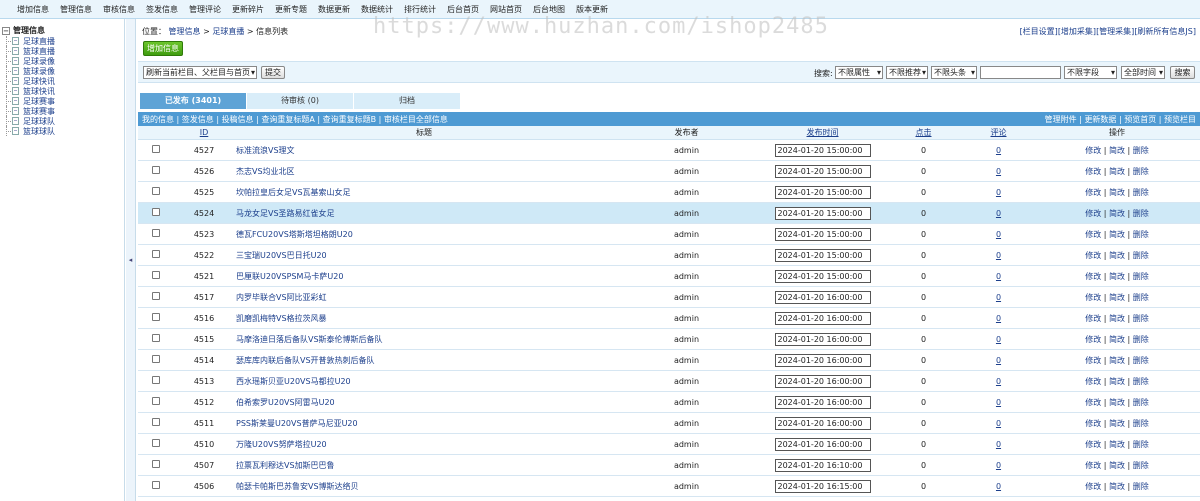 Image resolution: width=1200 pixels, height=501 pixels. I want to click on sub-toolbar-link: 预览栏目, so click(1180, 119).